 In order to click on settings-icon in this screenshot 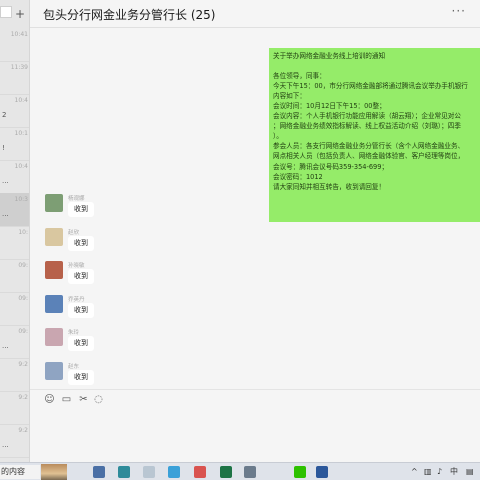, I will do `click(250, 472)`.